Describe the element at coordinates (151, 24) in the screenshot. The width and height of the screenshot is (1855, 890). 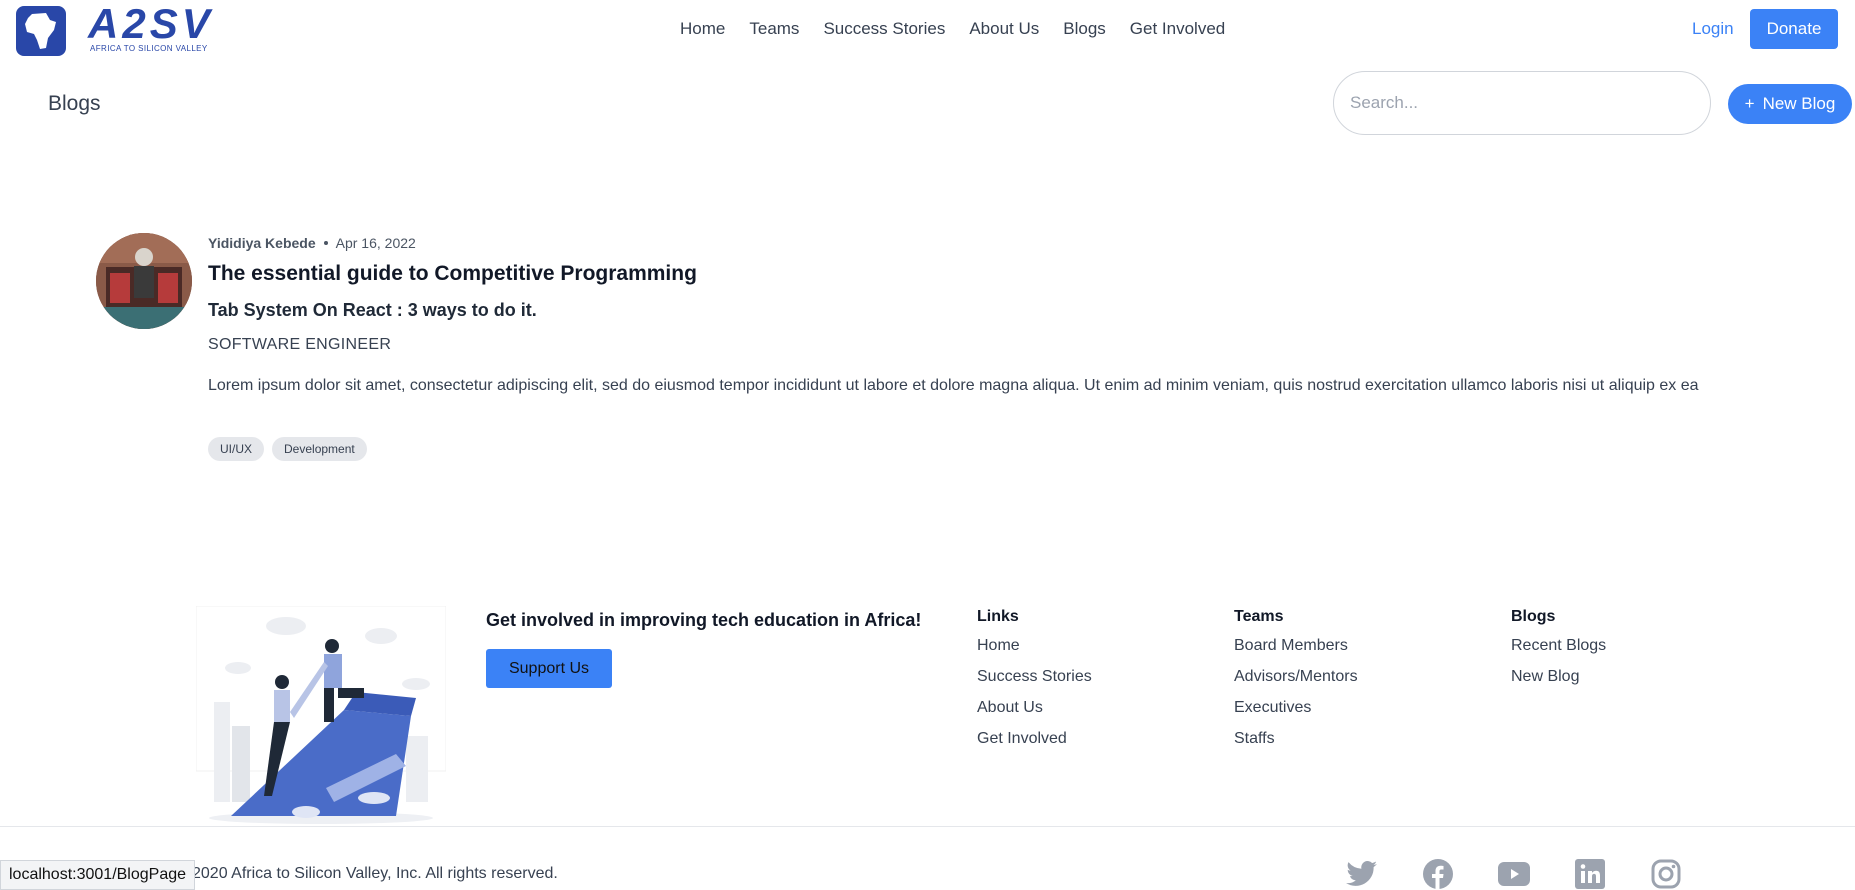
I see `brand-logo-text: A2SV` at that location.